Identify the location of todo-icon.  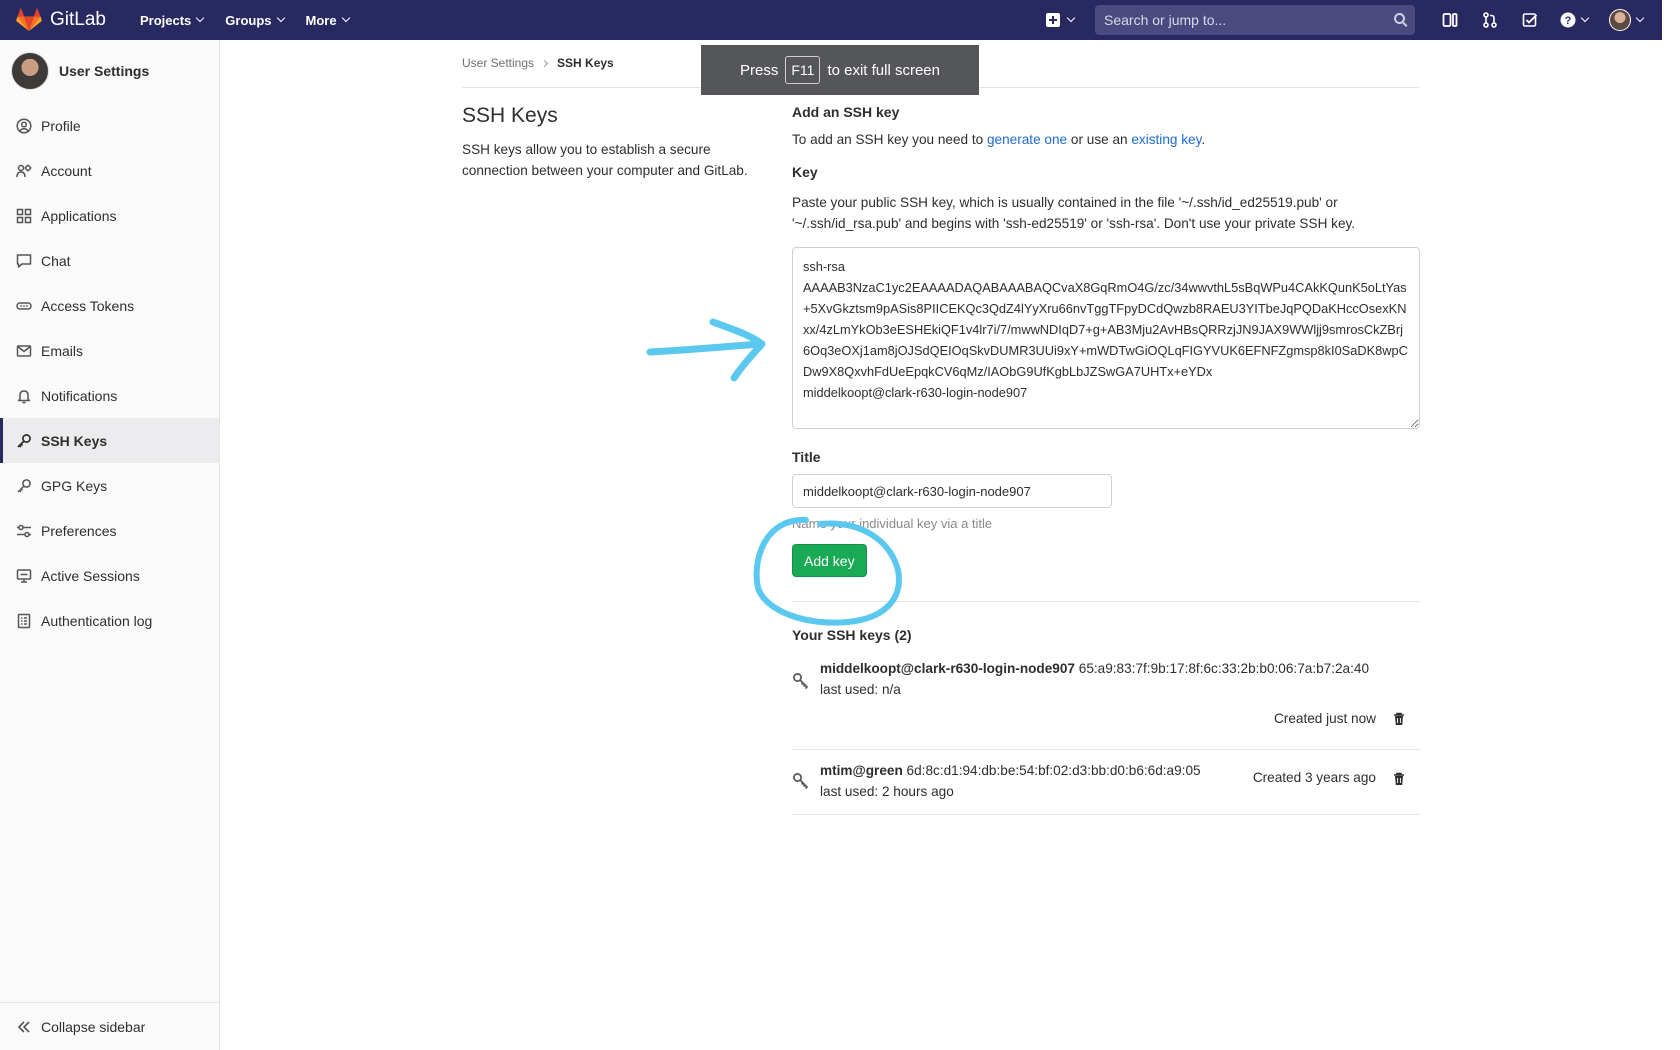
(1530, 20).